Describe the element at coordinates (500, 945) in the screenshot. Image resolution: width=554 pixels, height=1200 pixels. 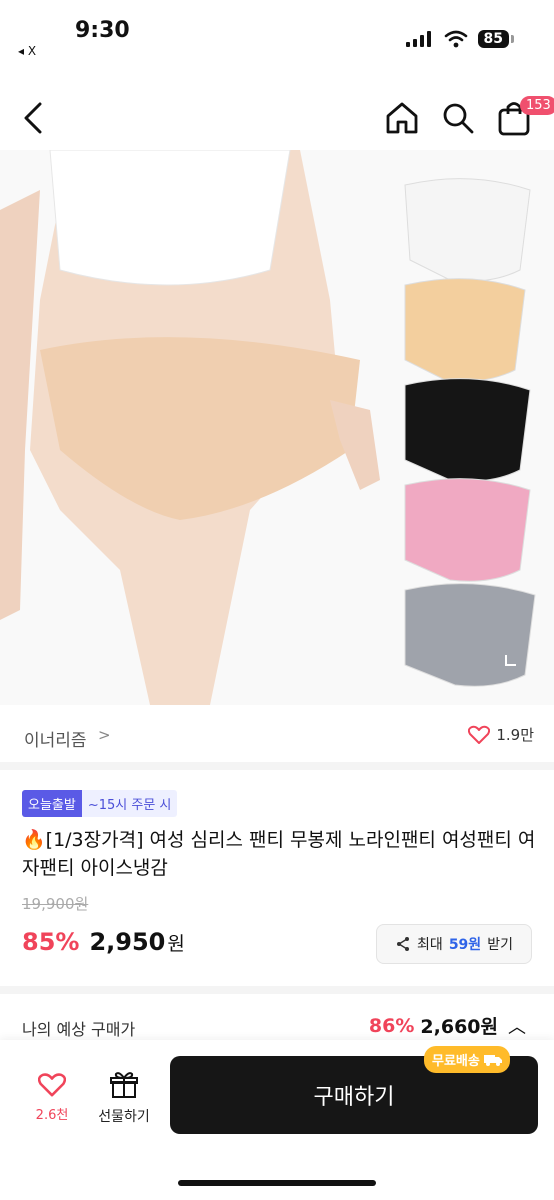
I see `coupon-suffix: 받기` at that location.